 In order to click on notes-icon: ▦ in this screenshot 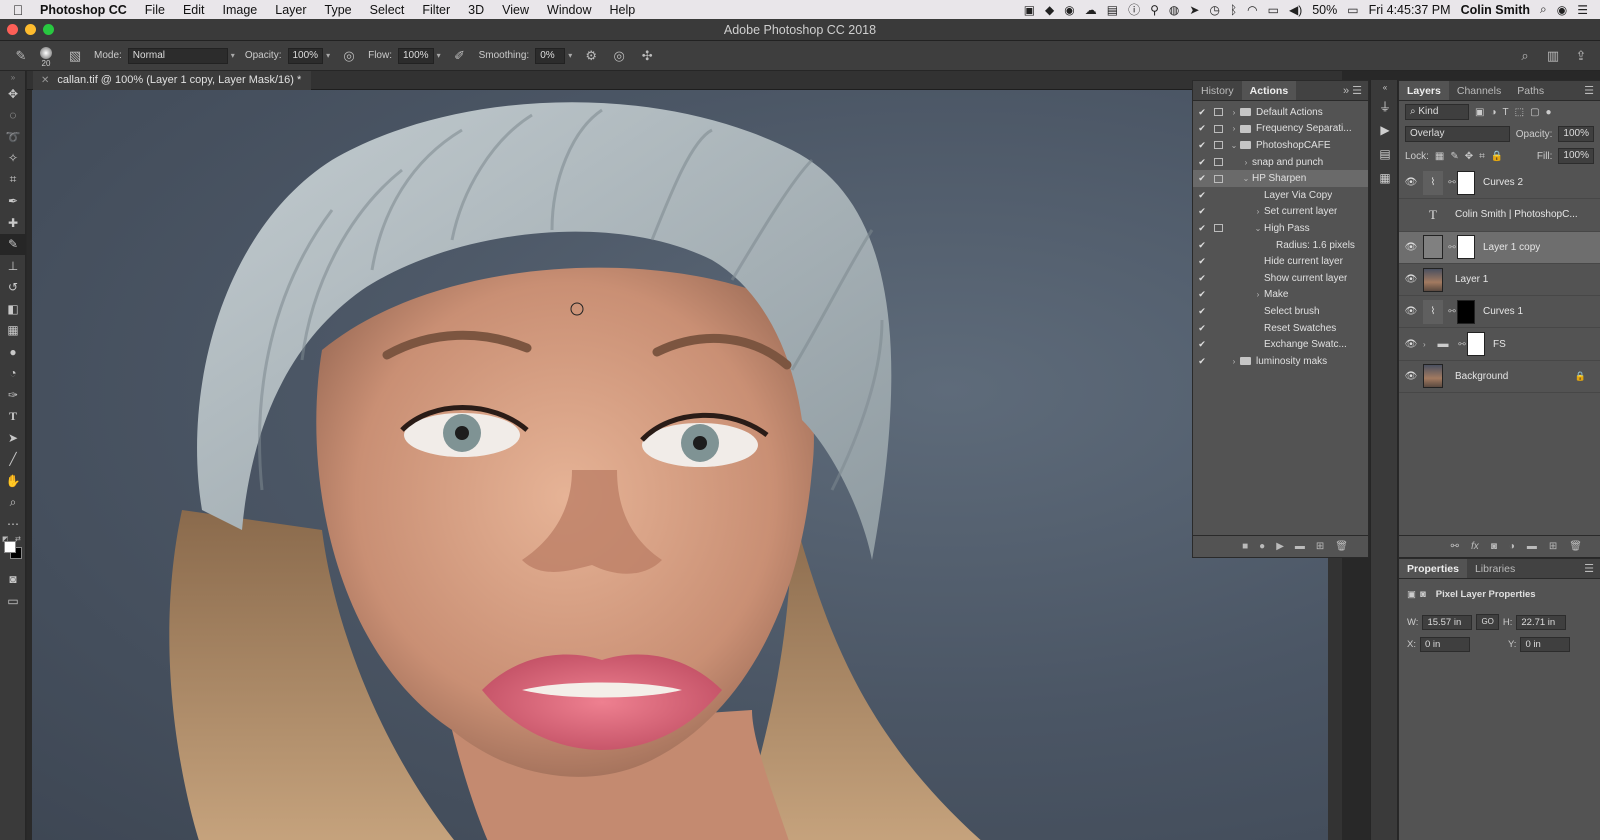, I will do `click(1385, 178)`.